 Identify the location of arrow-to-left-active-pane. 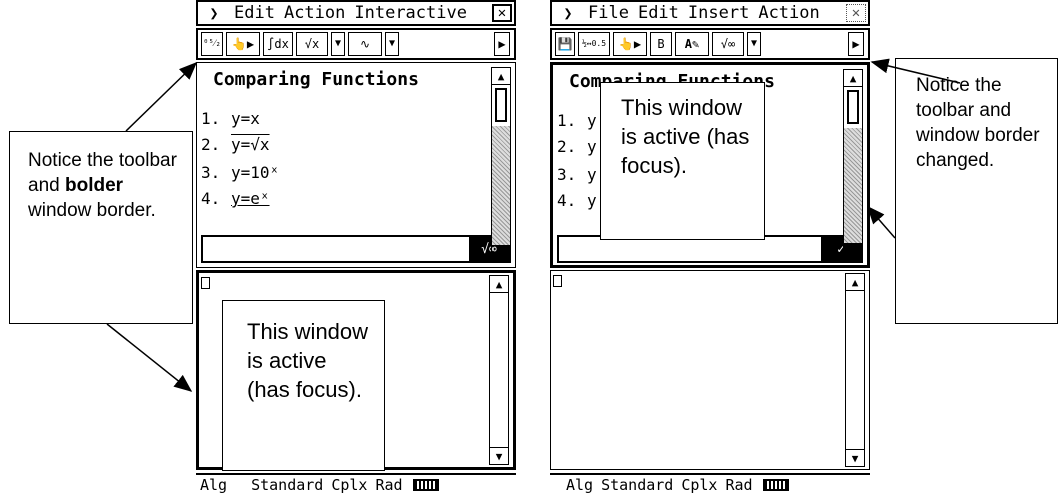
(149, 357).